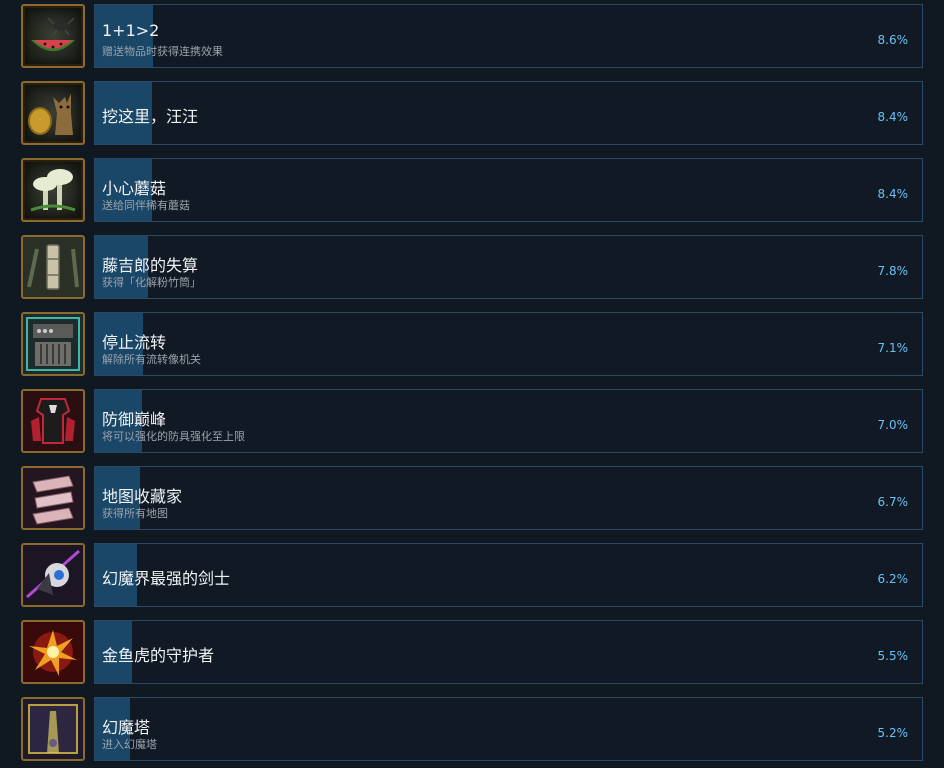  I want to click on swordsman-icon, so click(53, 575).